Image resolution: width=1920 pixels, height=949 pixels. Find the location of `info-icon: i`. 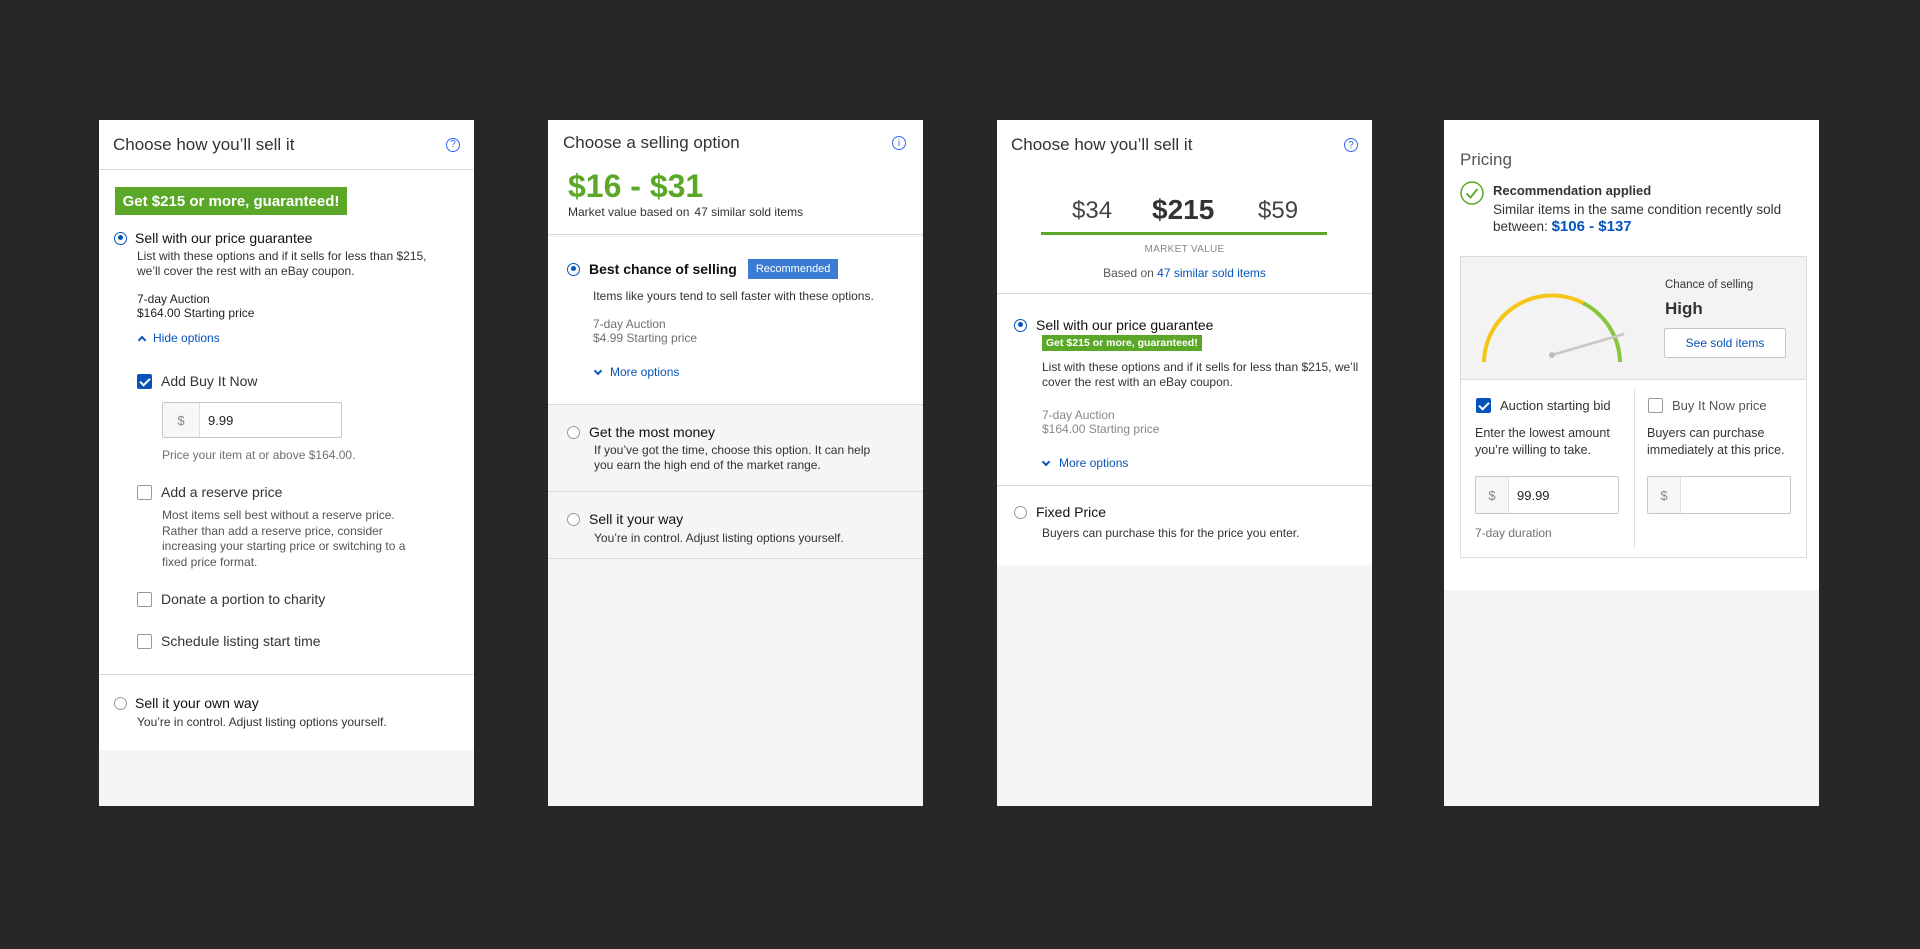

info-icon: i is located at coordinates (899, 143).